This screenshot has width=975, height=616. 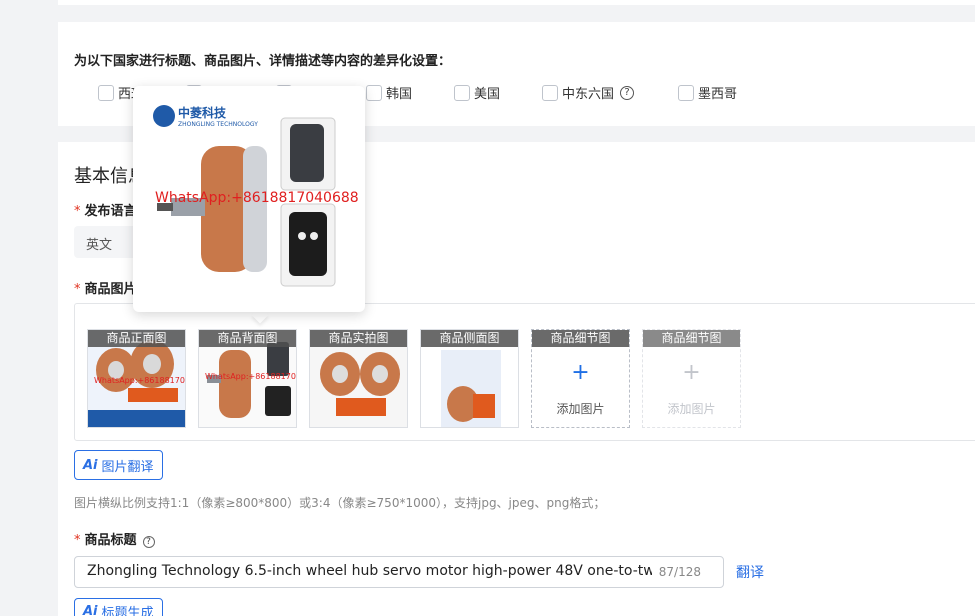 I want to click on add-image-slot: 商品细节图 + 添加图片, so click(x=580, y=378).